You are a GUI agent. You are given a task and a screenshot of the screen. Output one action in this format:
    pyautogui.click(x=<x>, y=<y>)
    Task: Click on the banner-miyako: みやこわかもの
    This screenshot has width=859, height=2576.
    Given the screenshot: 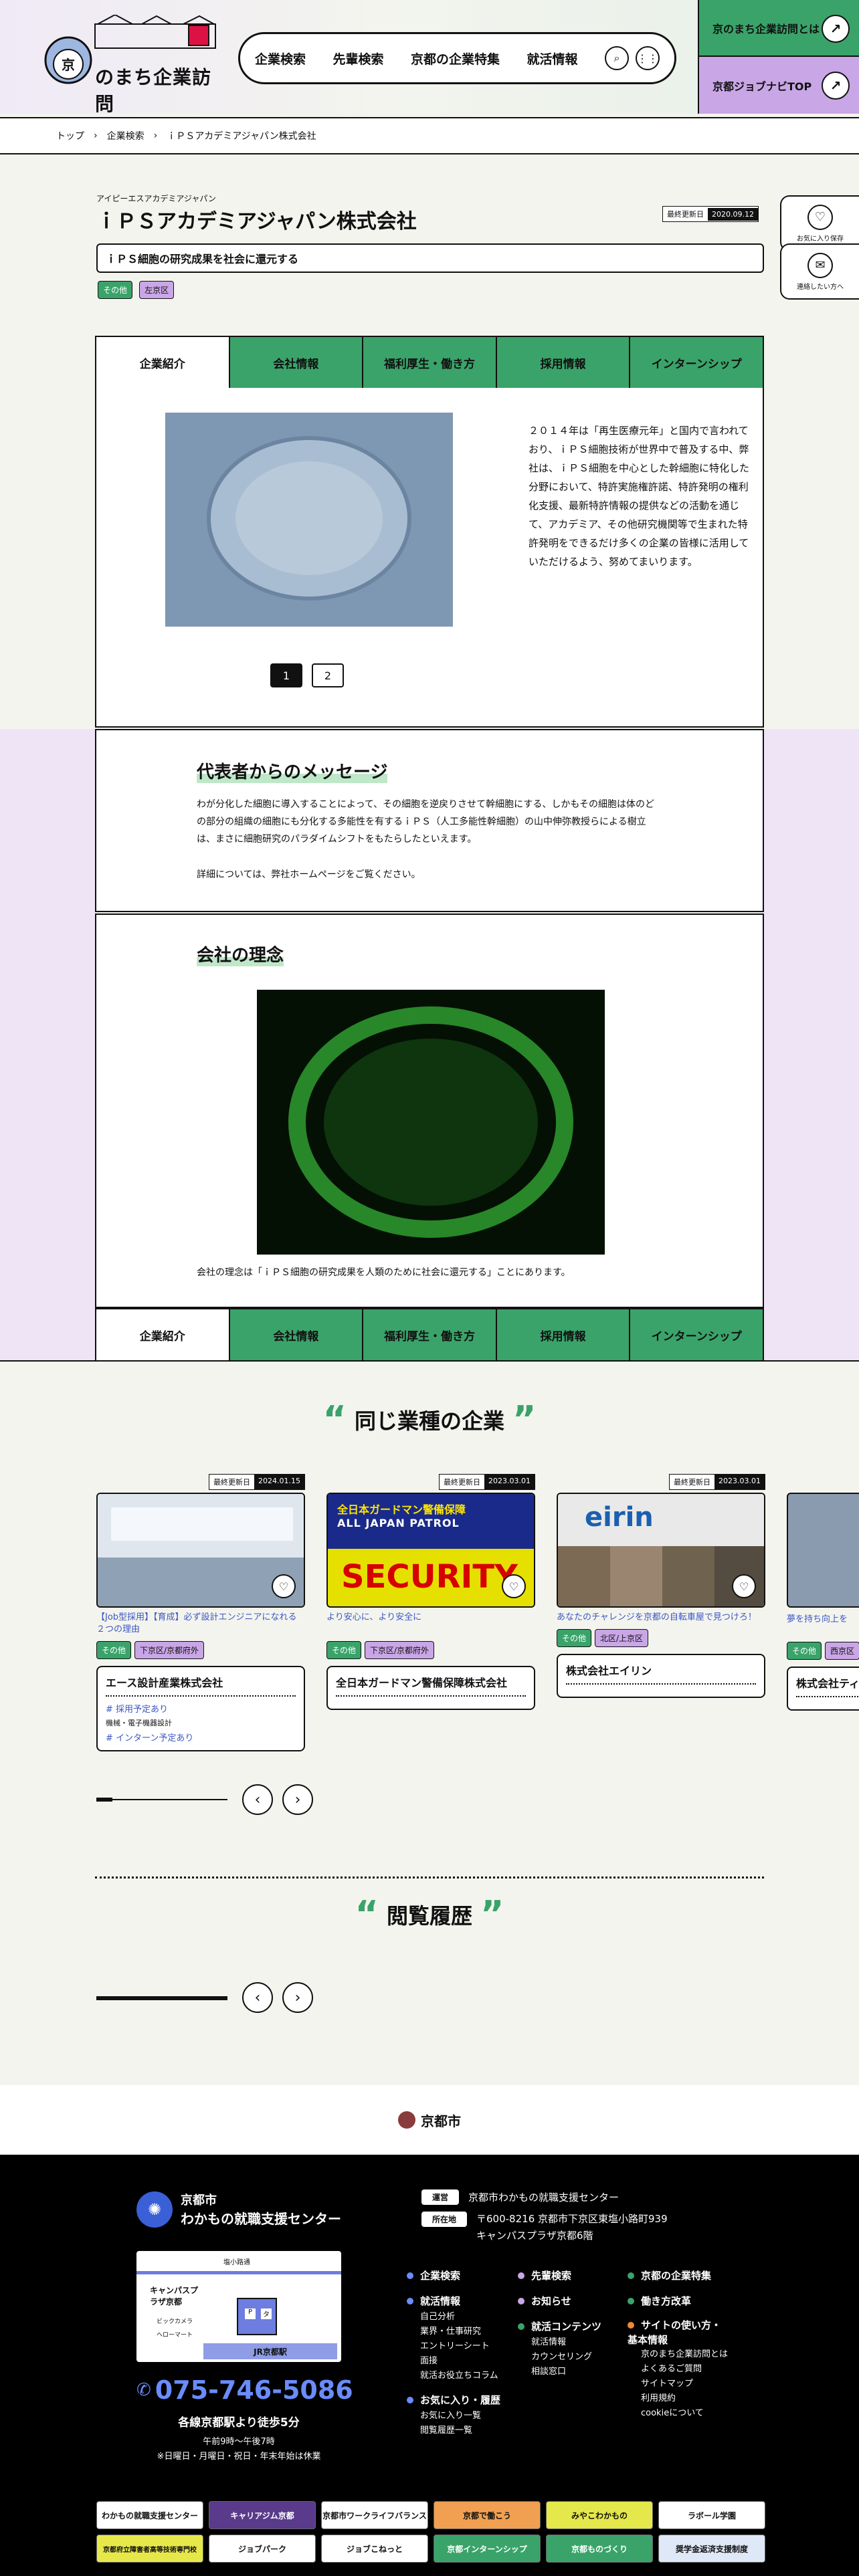 What is the action you would take?
    pyautogui.click(x=600, y=2515)
    